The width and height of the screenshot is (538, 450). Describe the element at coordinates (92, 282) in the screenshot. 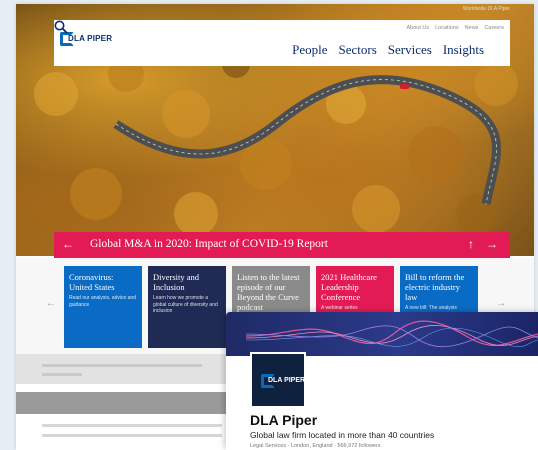

I see `tile-title: Coronavirus: United States` at that location.